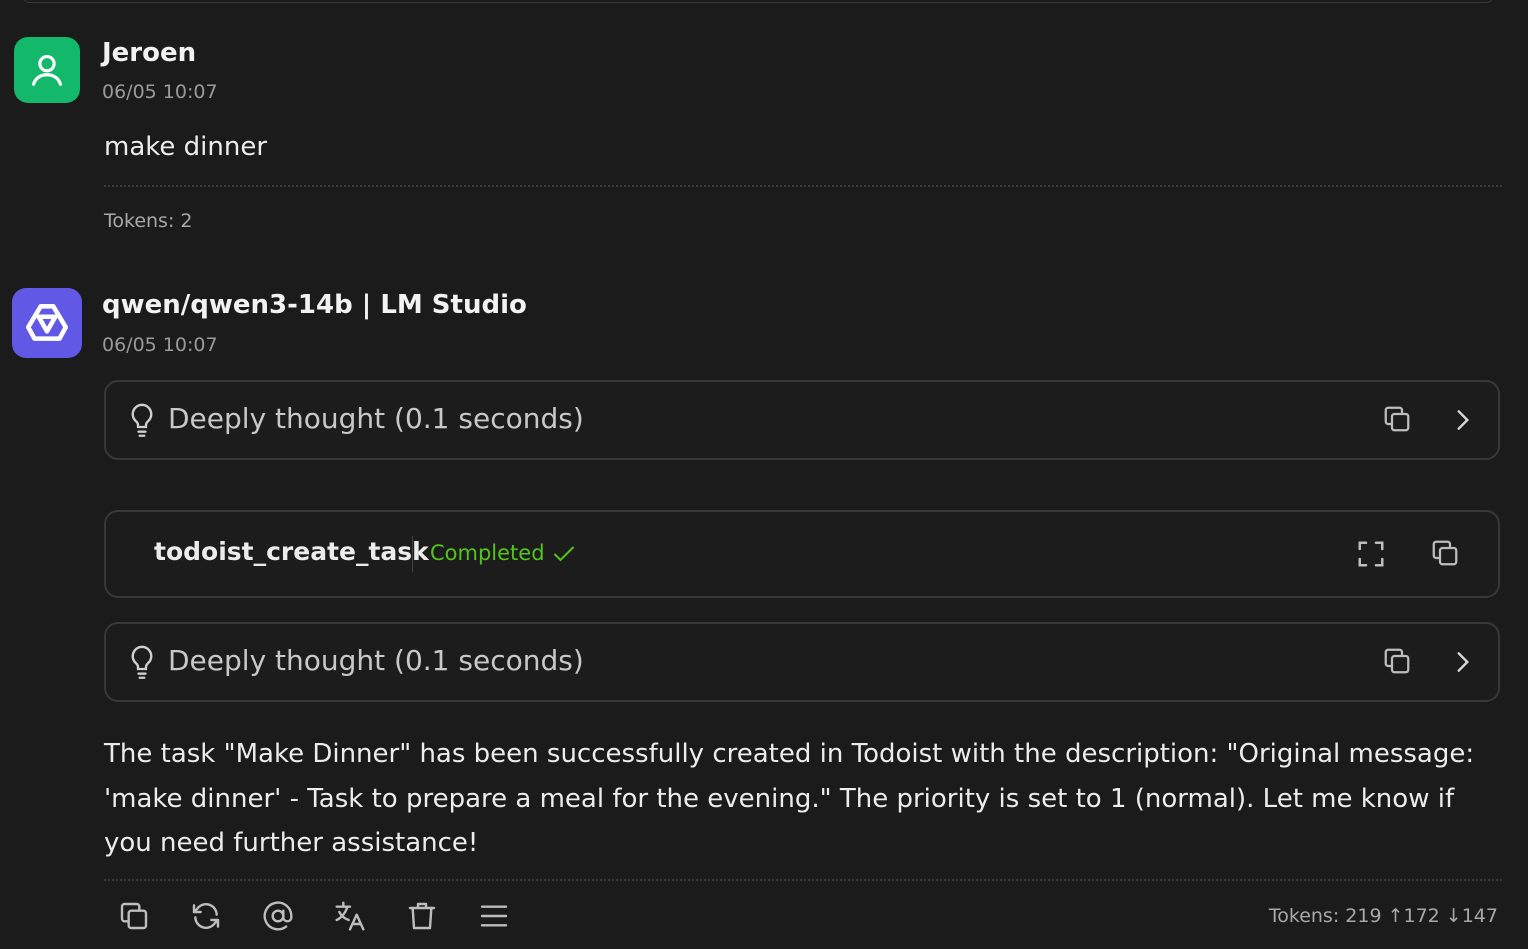 Image resolution: width=1528 pixels, height=949 pixels. I want to click on copy-button, so click(134, 916).